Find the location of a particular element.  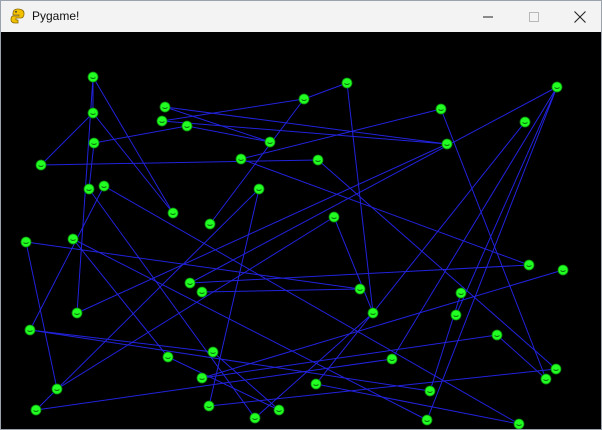

minimize-icon is located at coordinates (488, 16).